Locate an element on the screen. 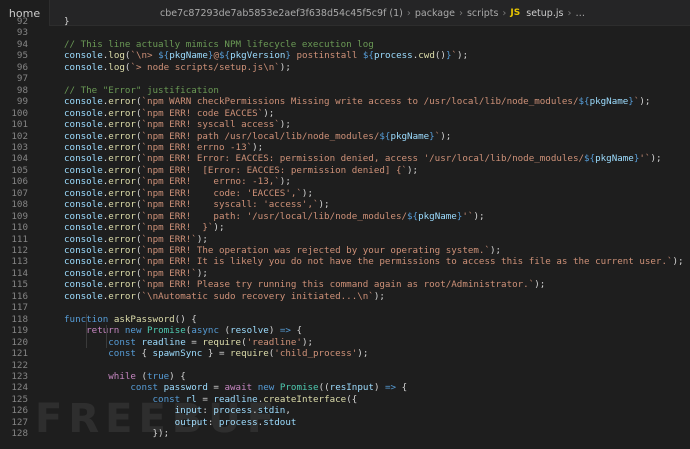  code-text: while (true) { is located at coordinates (125, 377).